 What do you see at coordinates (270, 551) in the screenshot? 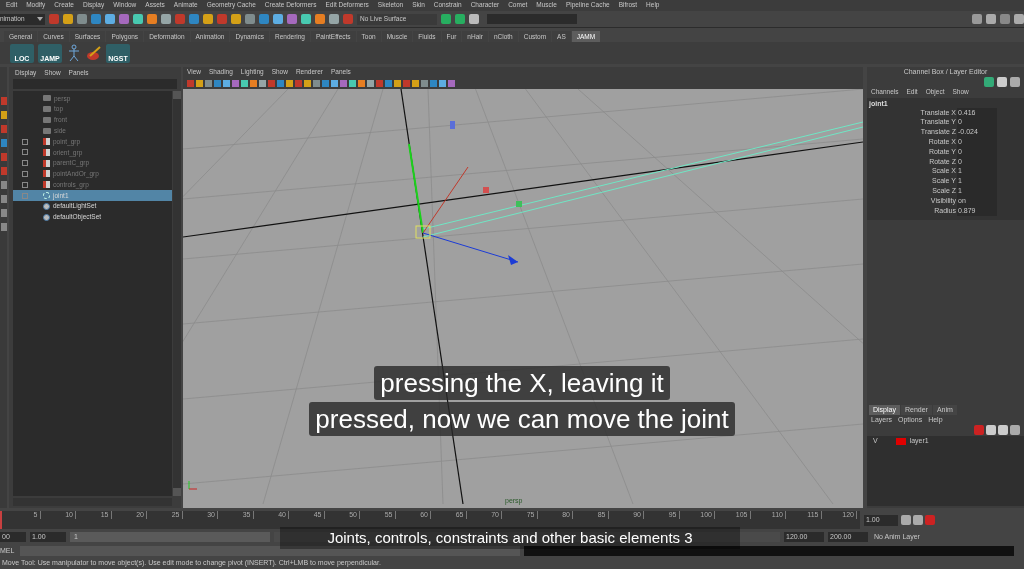
I see `command-input` at bounding box center [270, 551].